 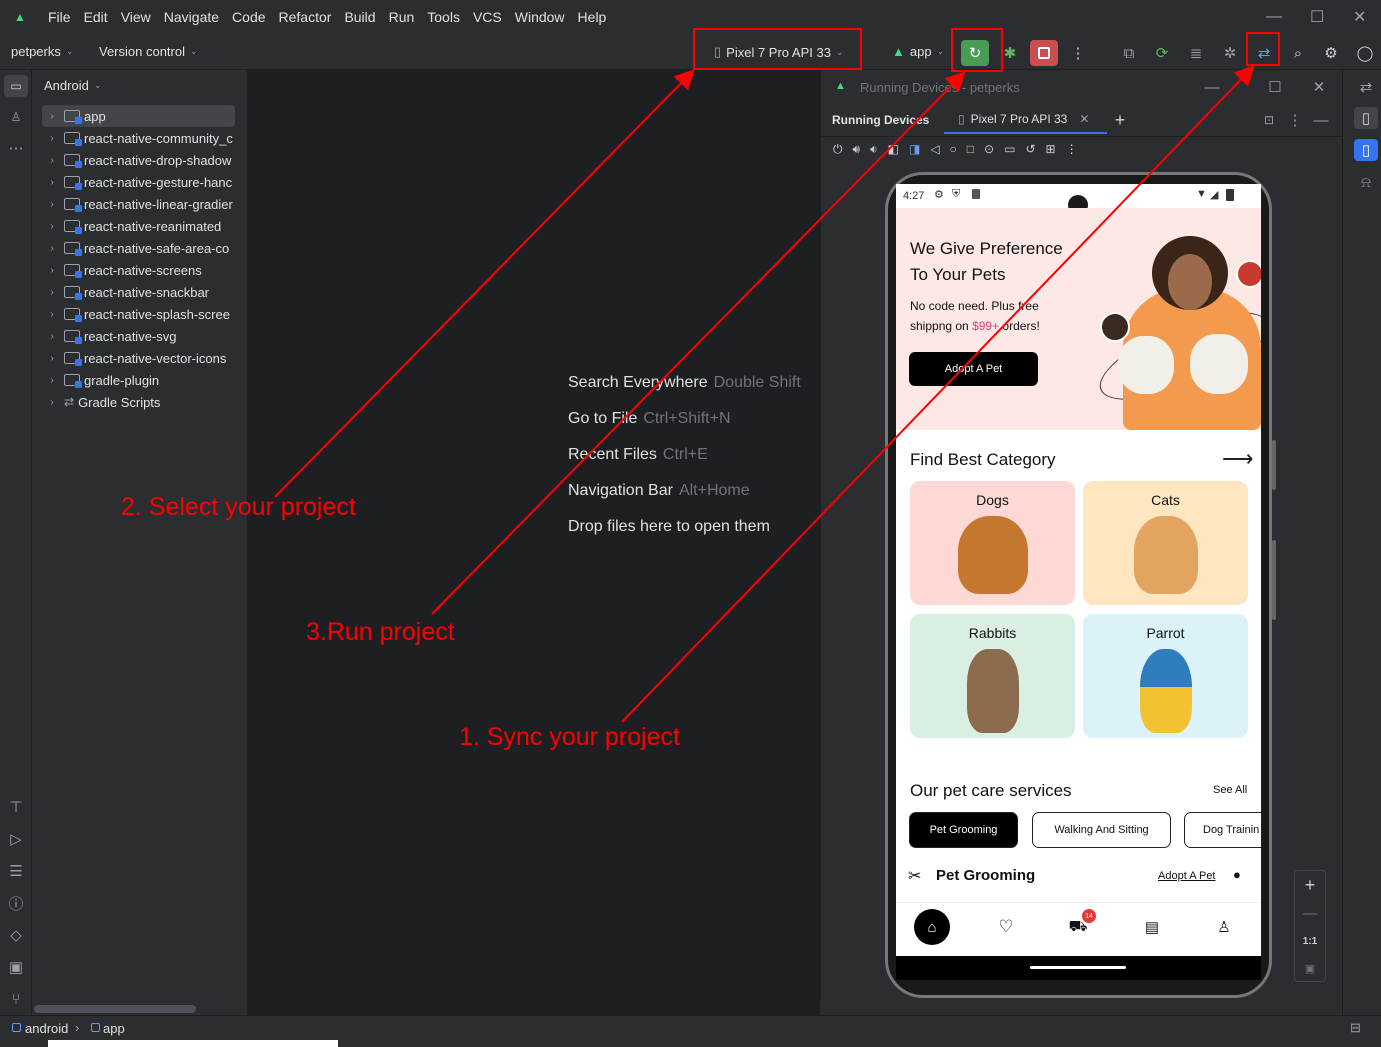 I want to click on annotation-step-1: 1. Sync your project, so click(x=569, y=737).